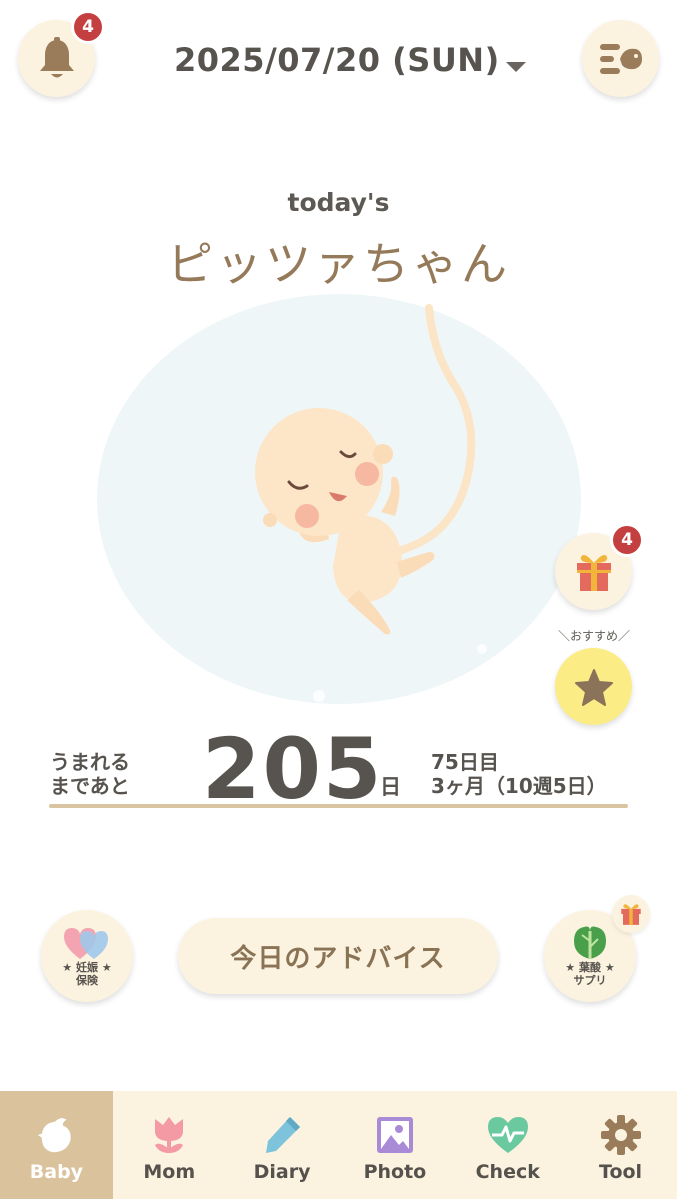  What do you see at coordinates (590, 967) in the screenshot?
I see `supplement-label-line1: ★ 葉酸 ★` at bounding box center [590, 967].